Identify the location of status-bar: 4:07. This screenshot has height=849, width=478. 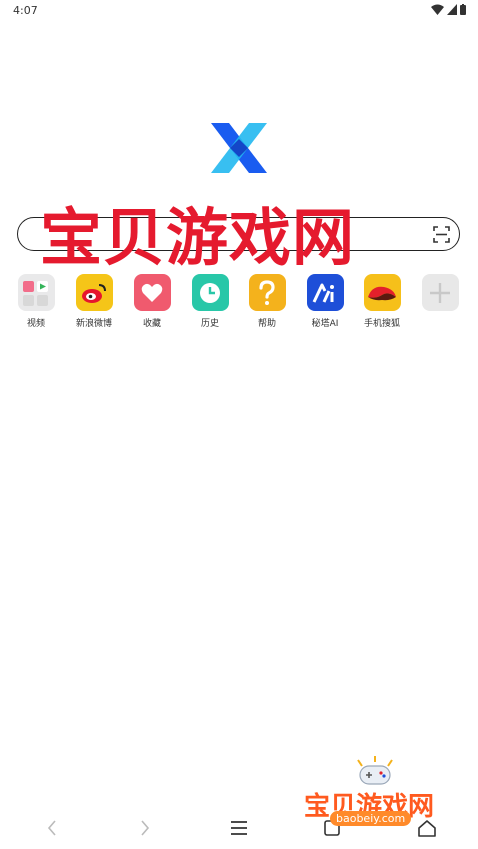
(239, 11).